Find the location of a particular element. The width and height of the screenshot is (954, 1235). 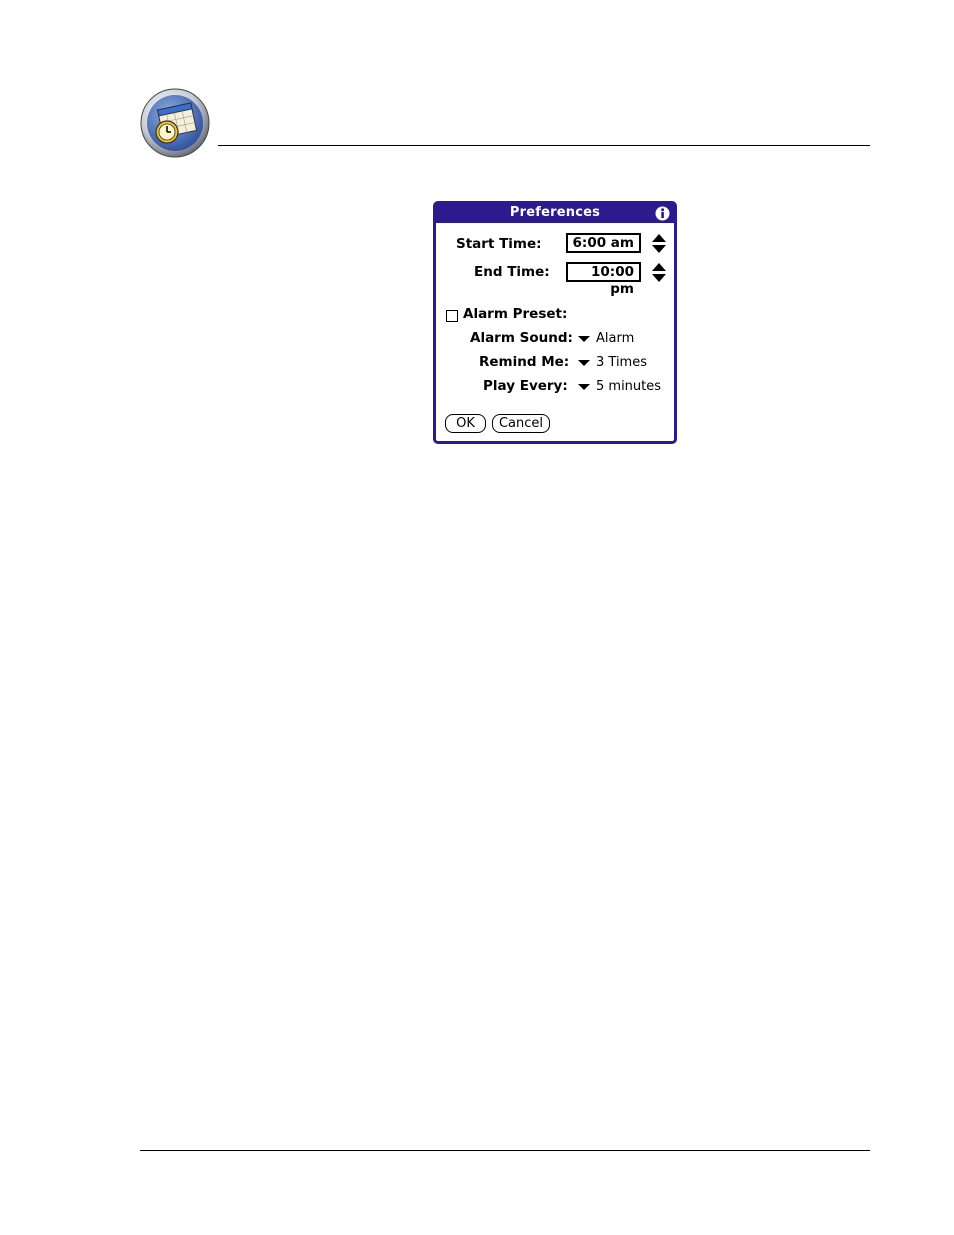

play-every-label: Play Every: is located at coordinates (525, 386).